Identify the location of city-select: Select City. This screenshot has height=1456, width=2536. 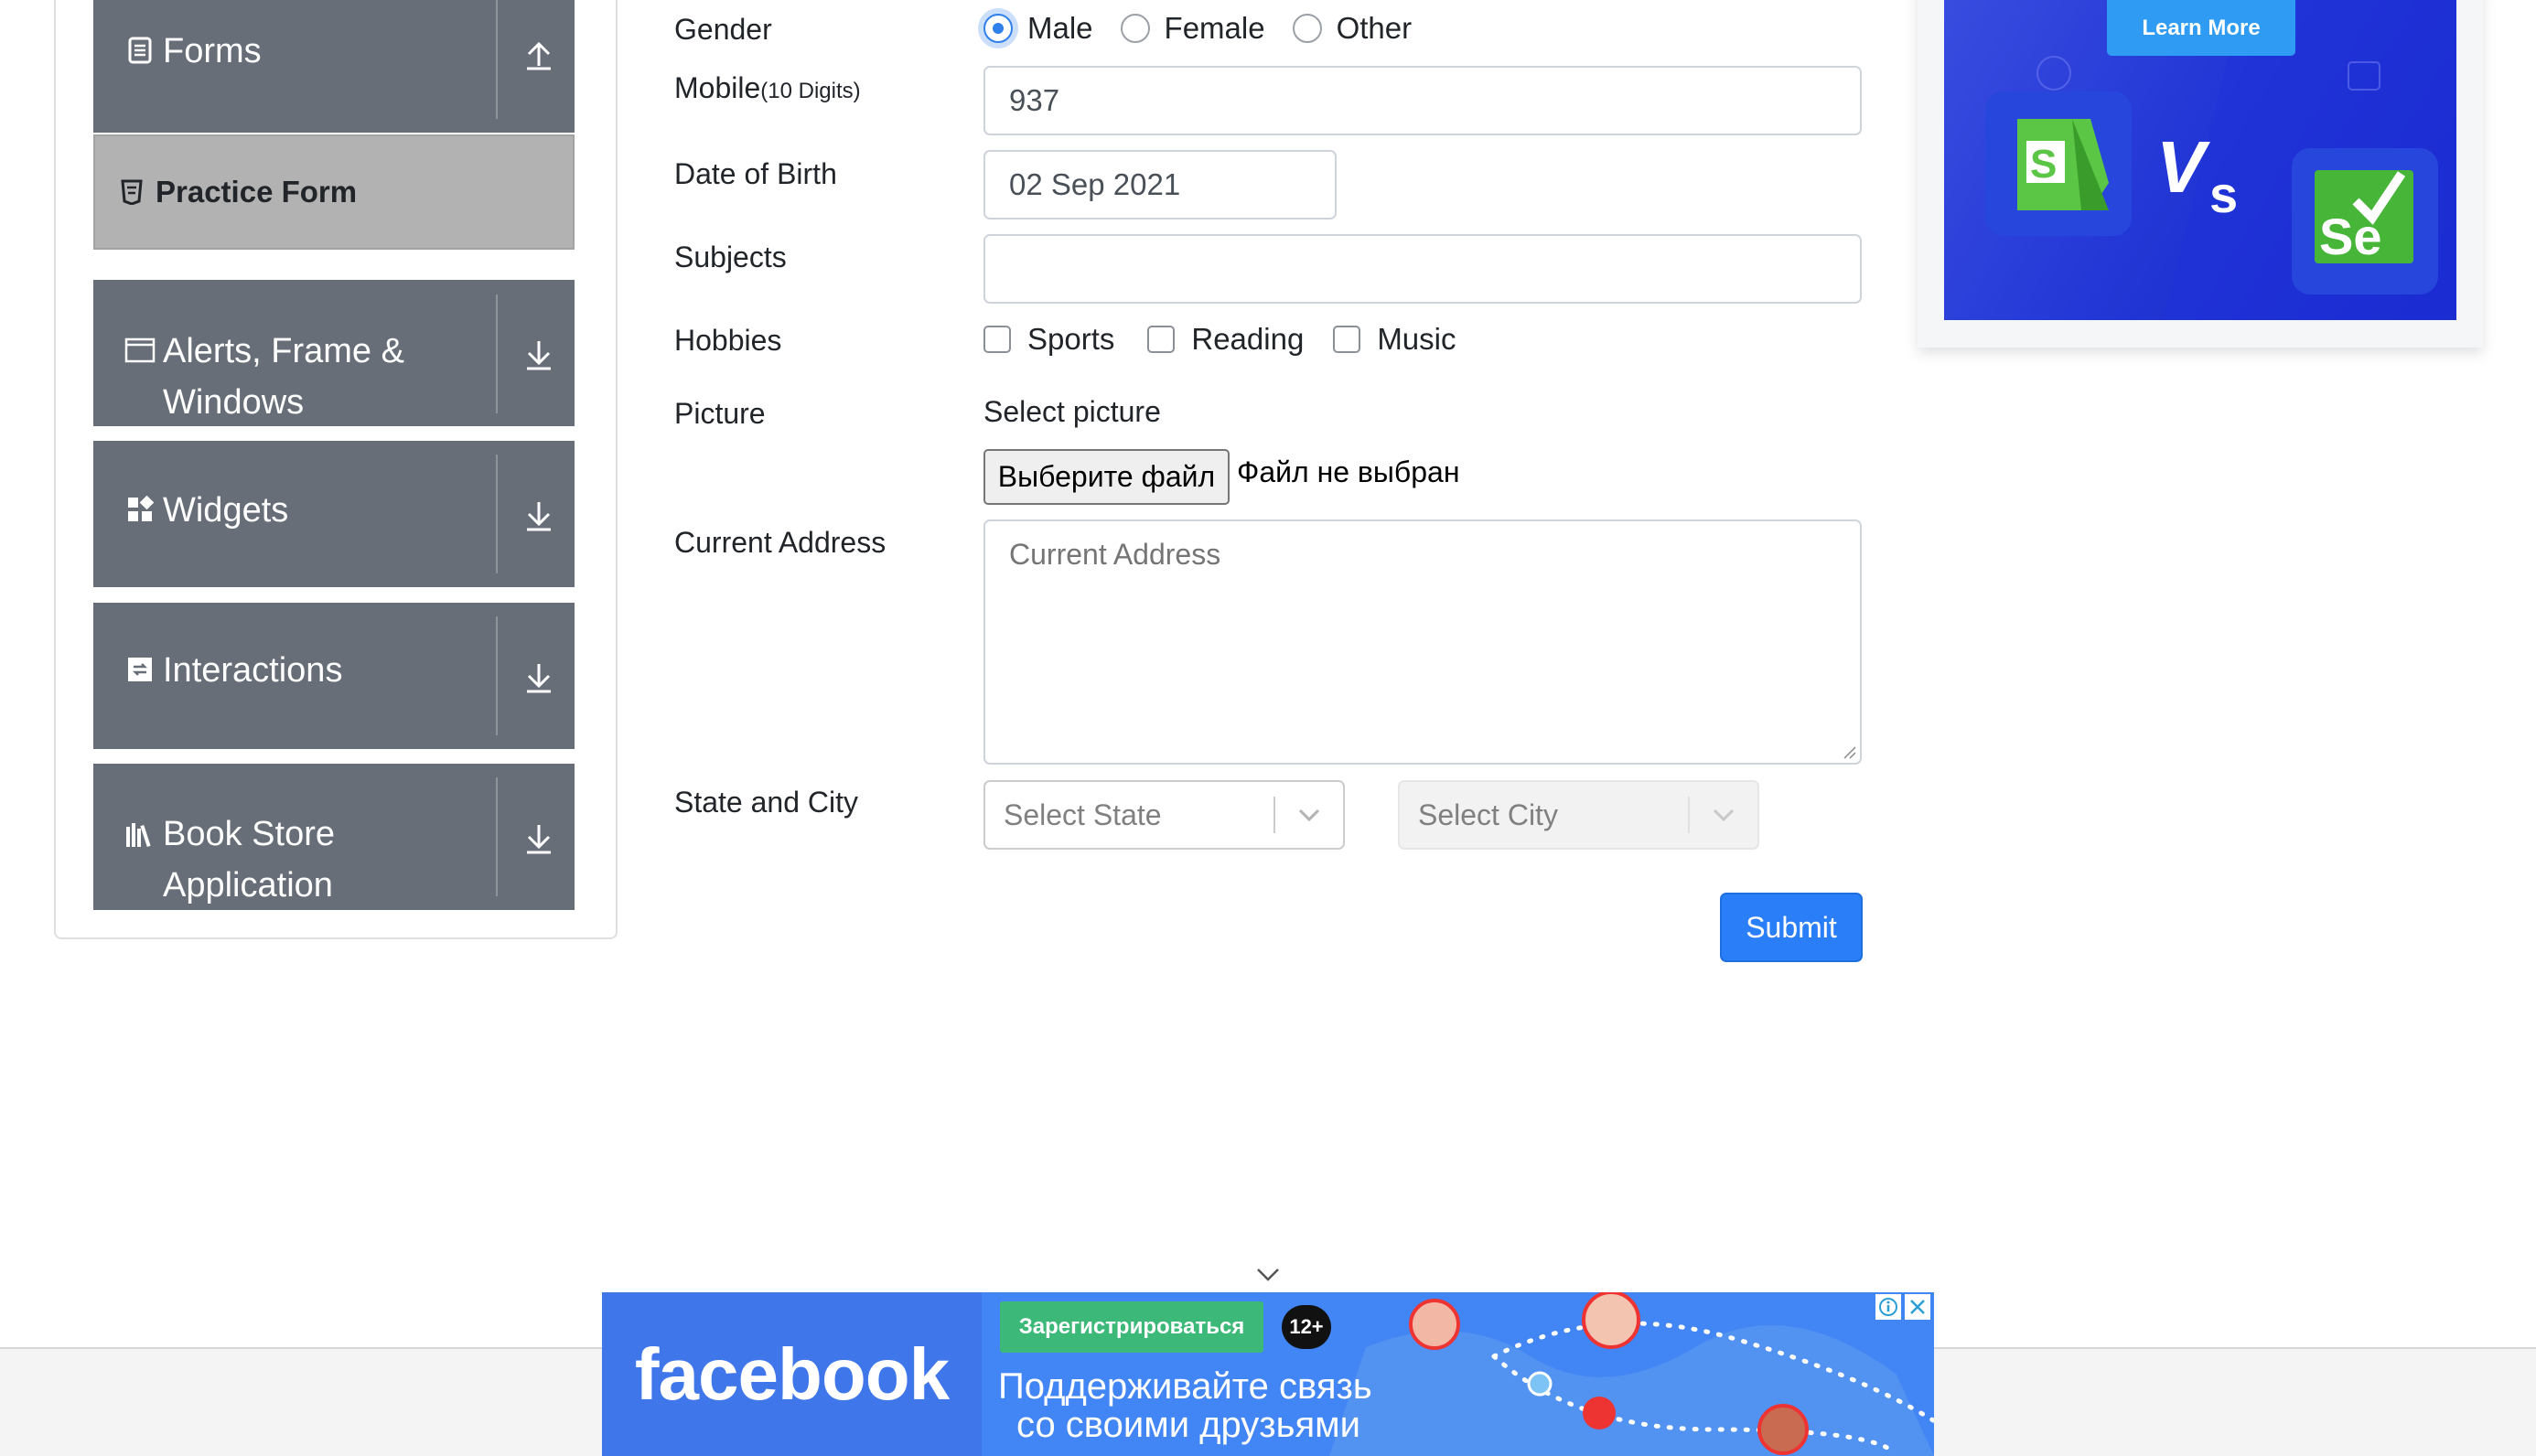
(1578, 815).